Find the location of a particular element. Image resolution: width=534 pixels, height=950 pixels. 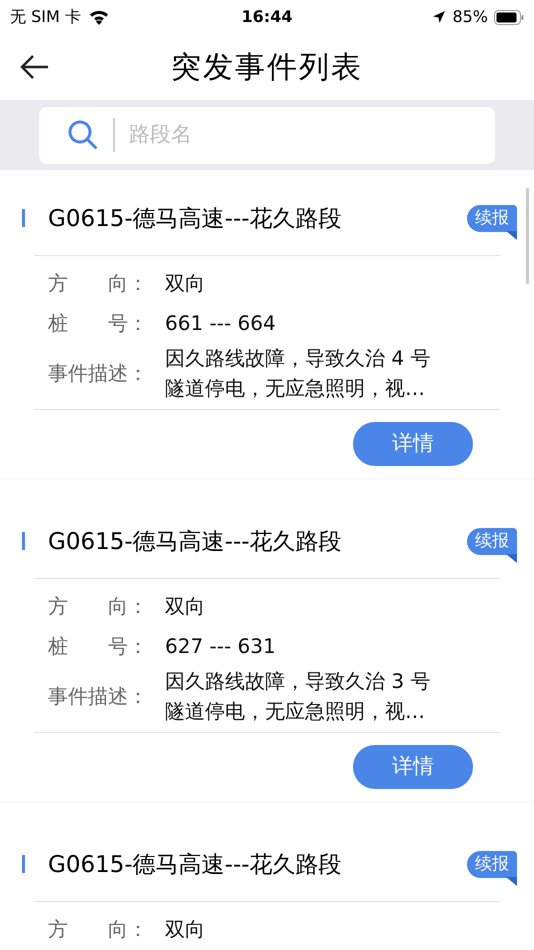

carrier-label: 无 SIM 卡 is located at coordinates (45, 17).